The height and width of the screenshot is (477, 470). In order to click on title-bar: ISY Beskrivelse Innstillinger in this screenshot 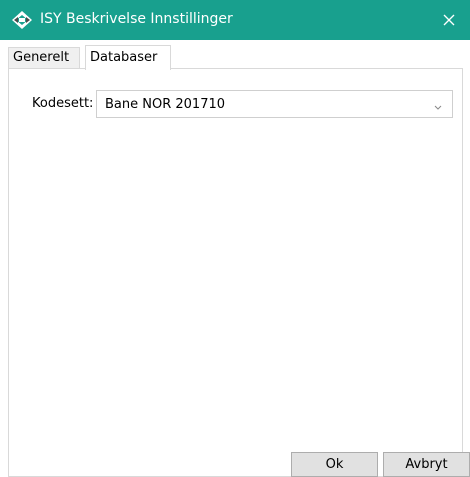, I will do `click(235, 20)`.